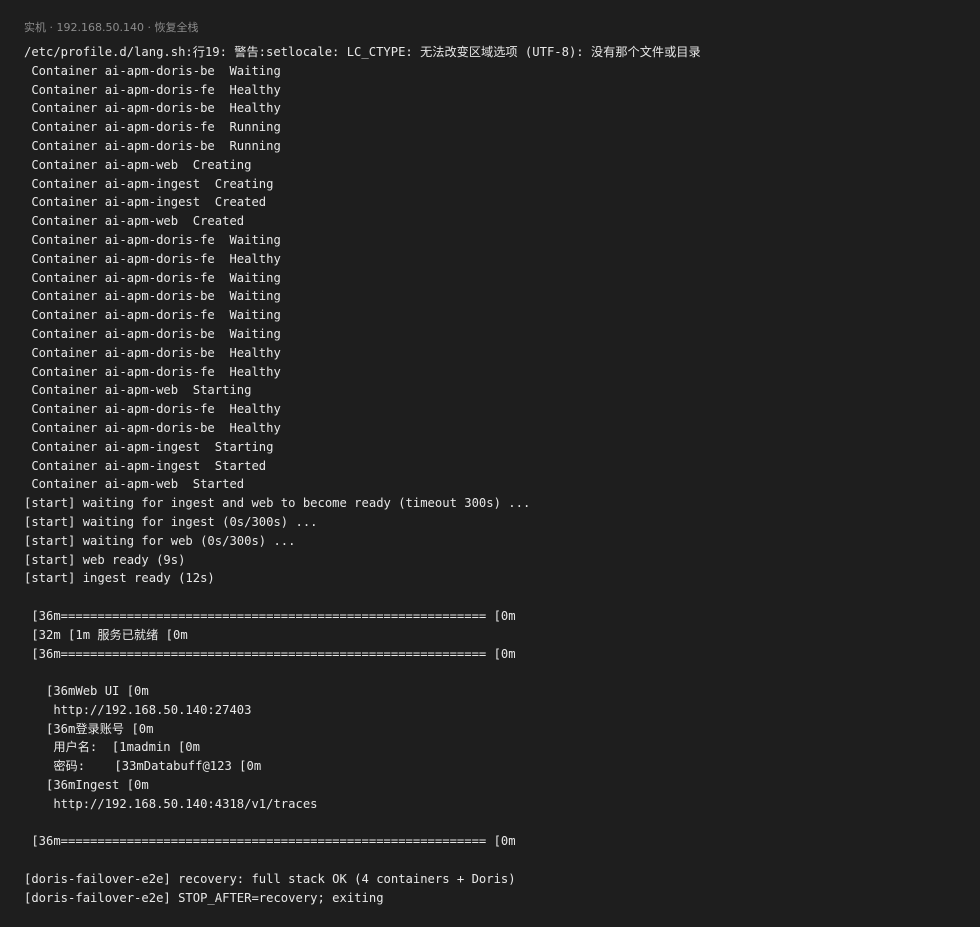 This screenshot has height=927, width=980. I want to click on terminal-line: [36m登录账号 [0m, so click(89, 728).